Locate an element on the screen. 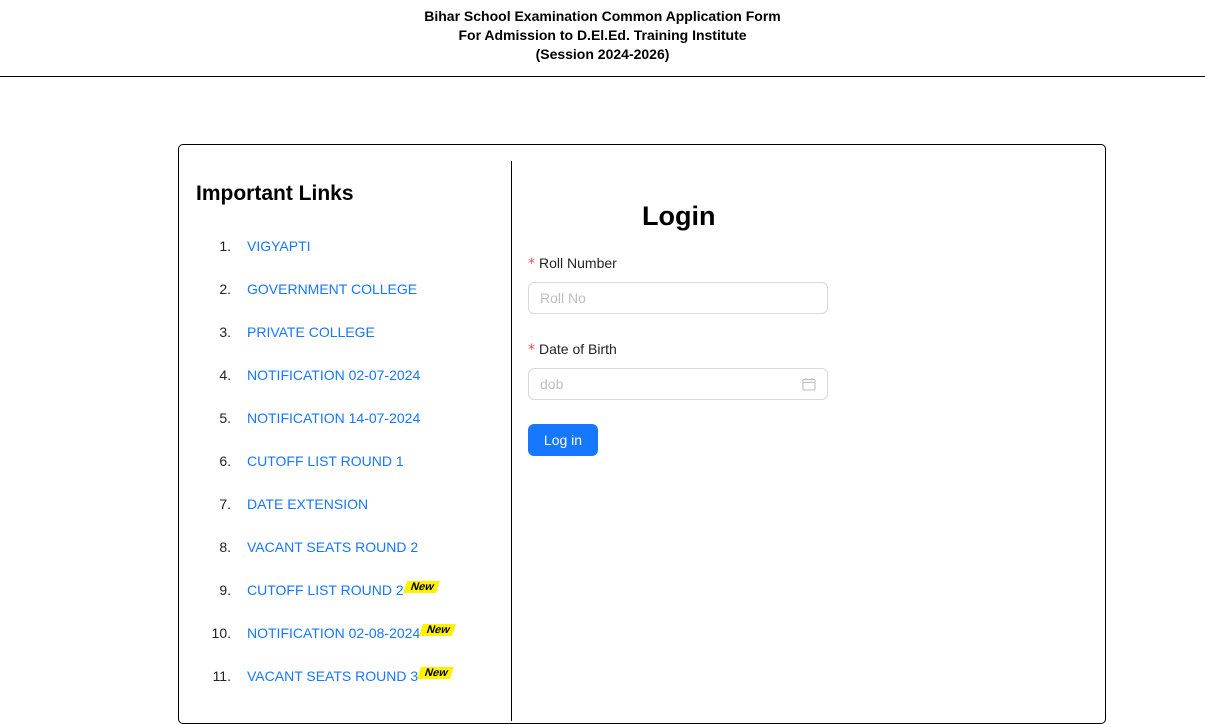 The image size is (1205, 724). important-link: GOVERNMENT COLLEGE is located at coordinates (332, 289).